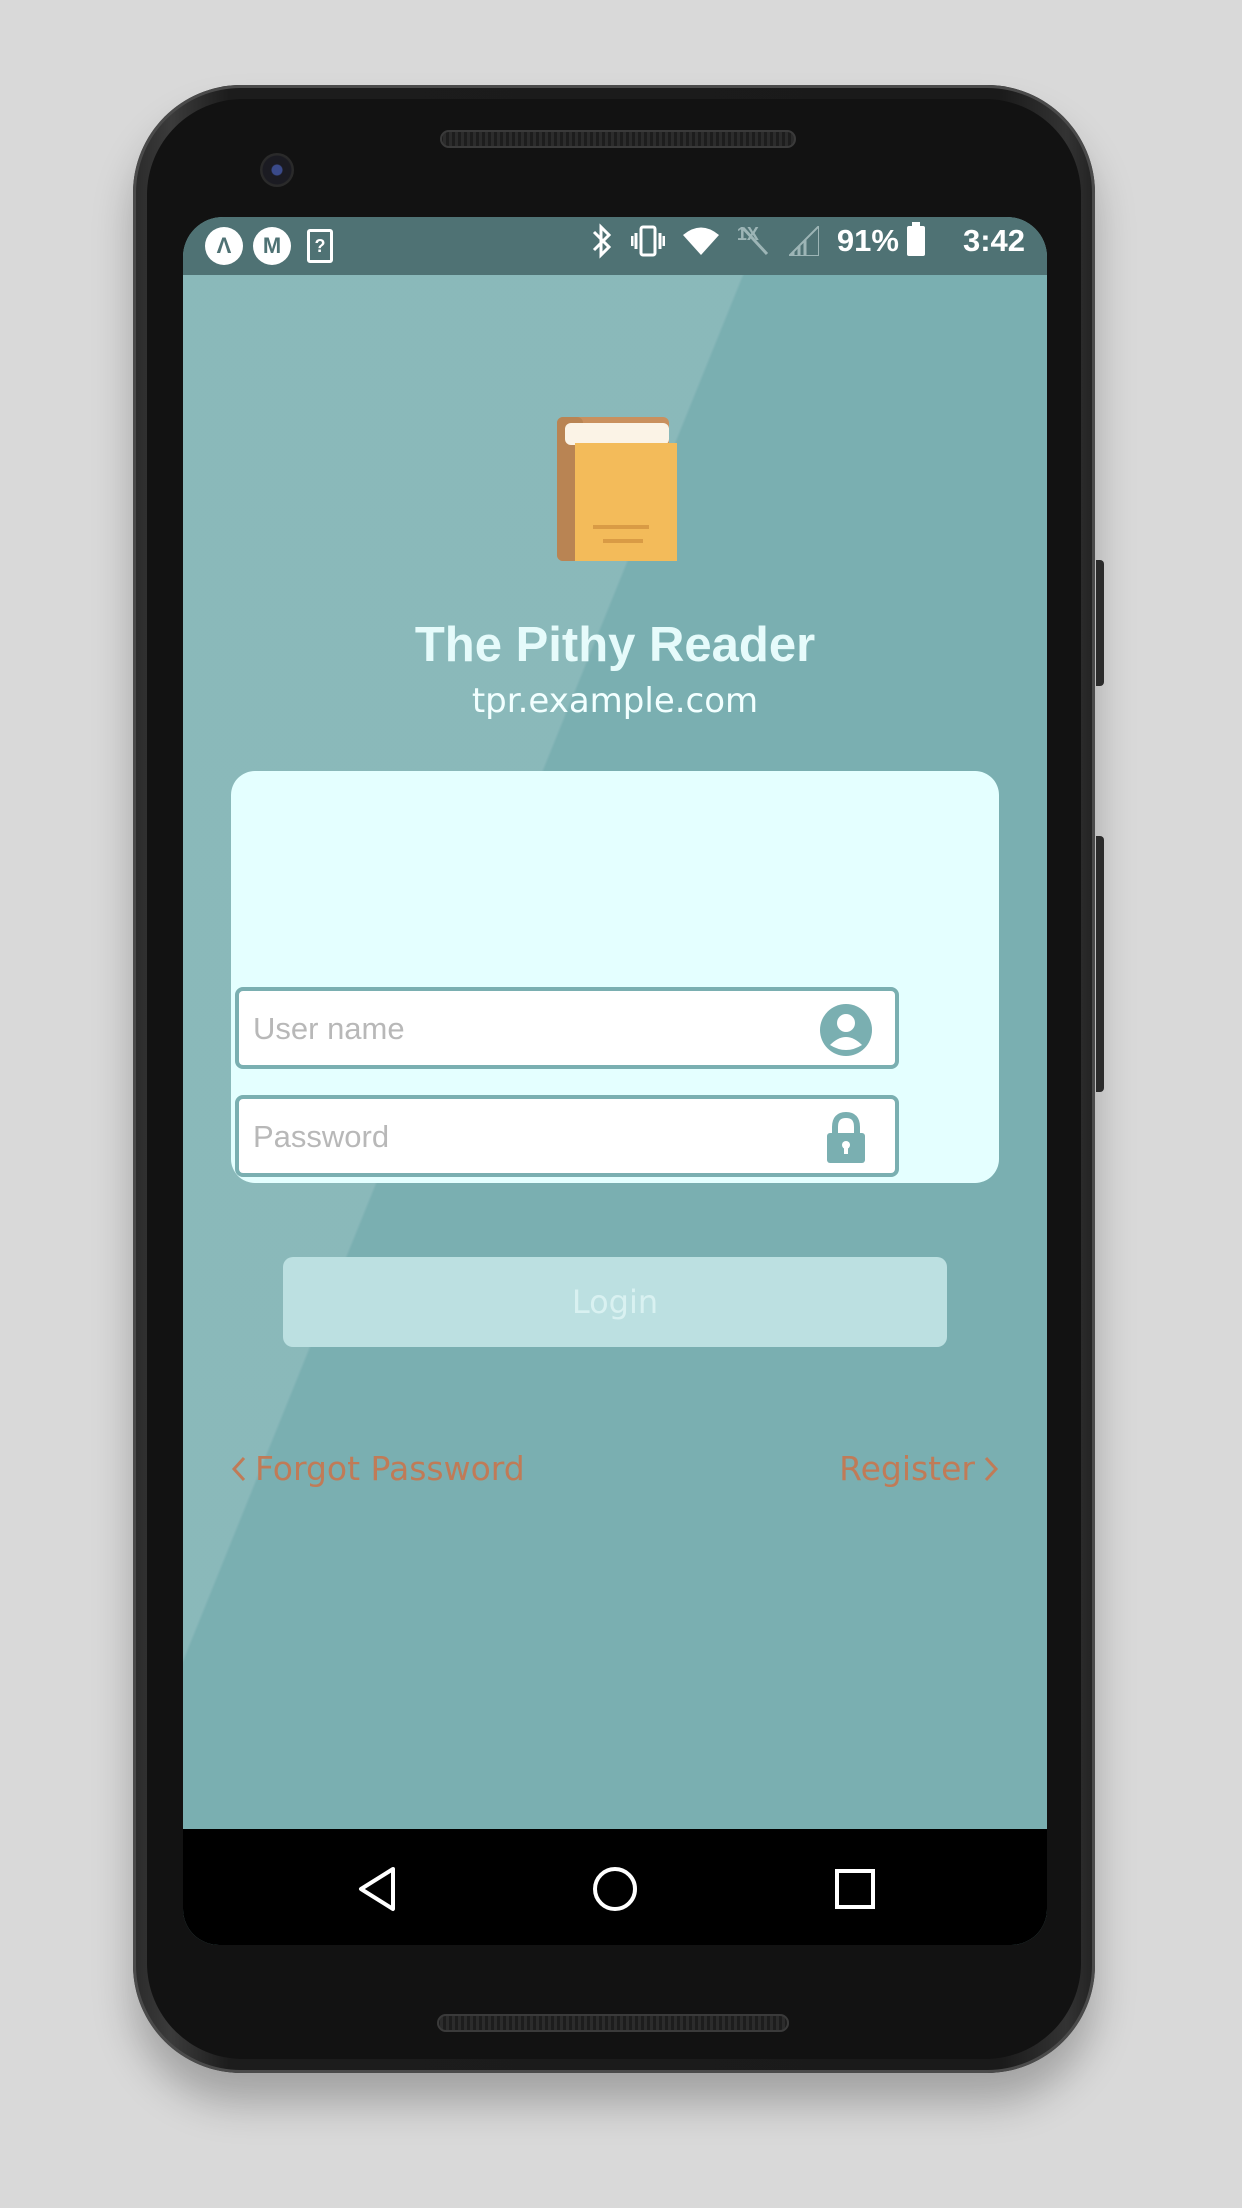 Image resolution: width=1242 pixels, height=2208 pixels. Describe the element at coordinates (915, 239) in the screenshot. I see `battery-icon` at that location.